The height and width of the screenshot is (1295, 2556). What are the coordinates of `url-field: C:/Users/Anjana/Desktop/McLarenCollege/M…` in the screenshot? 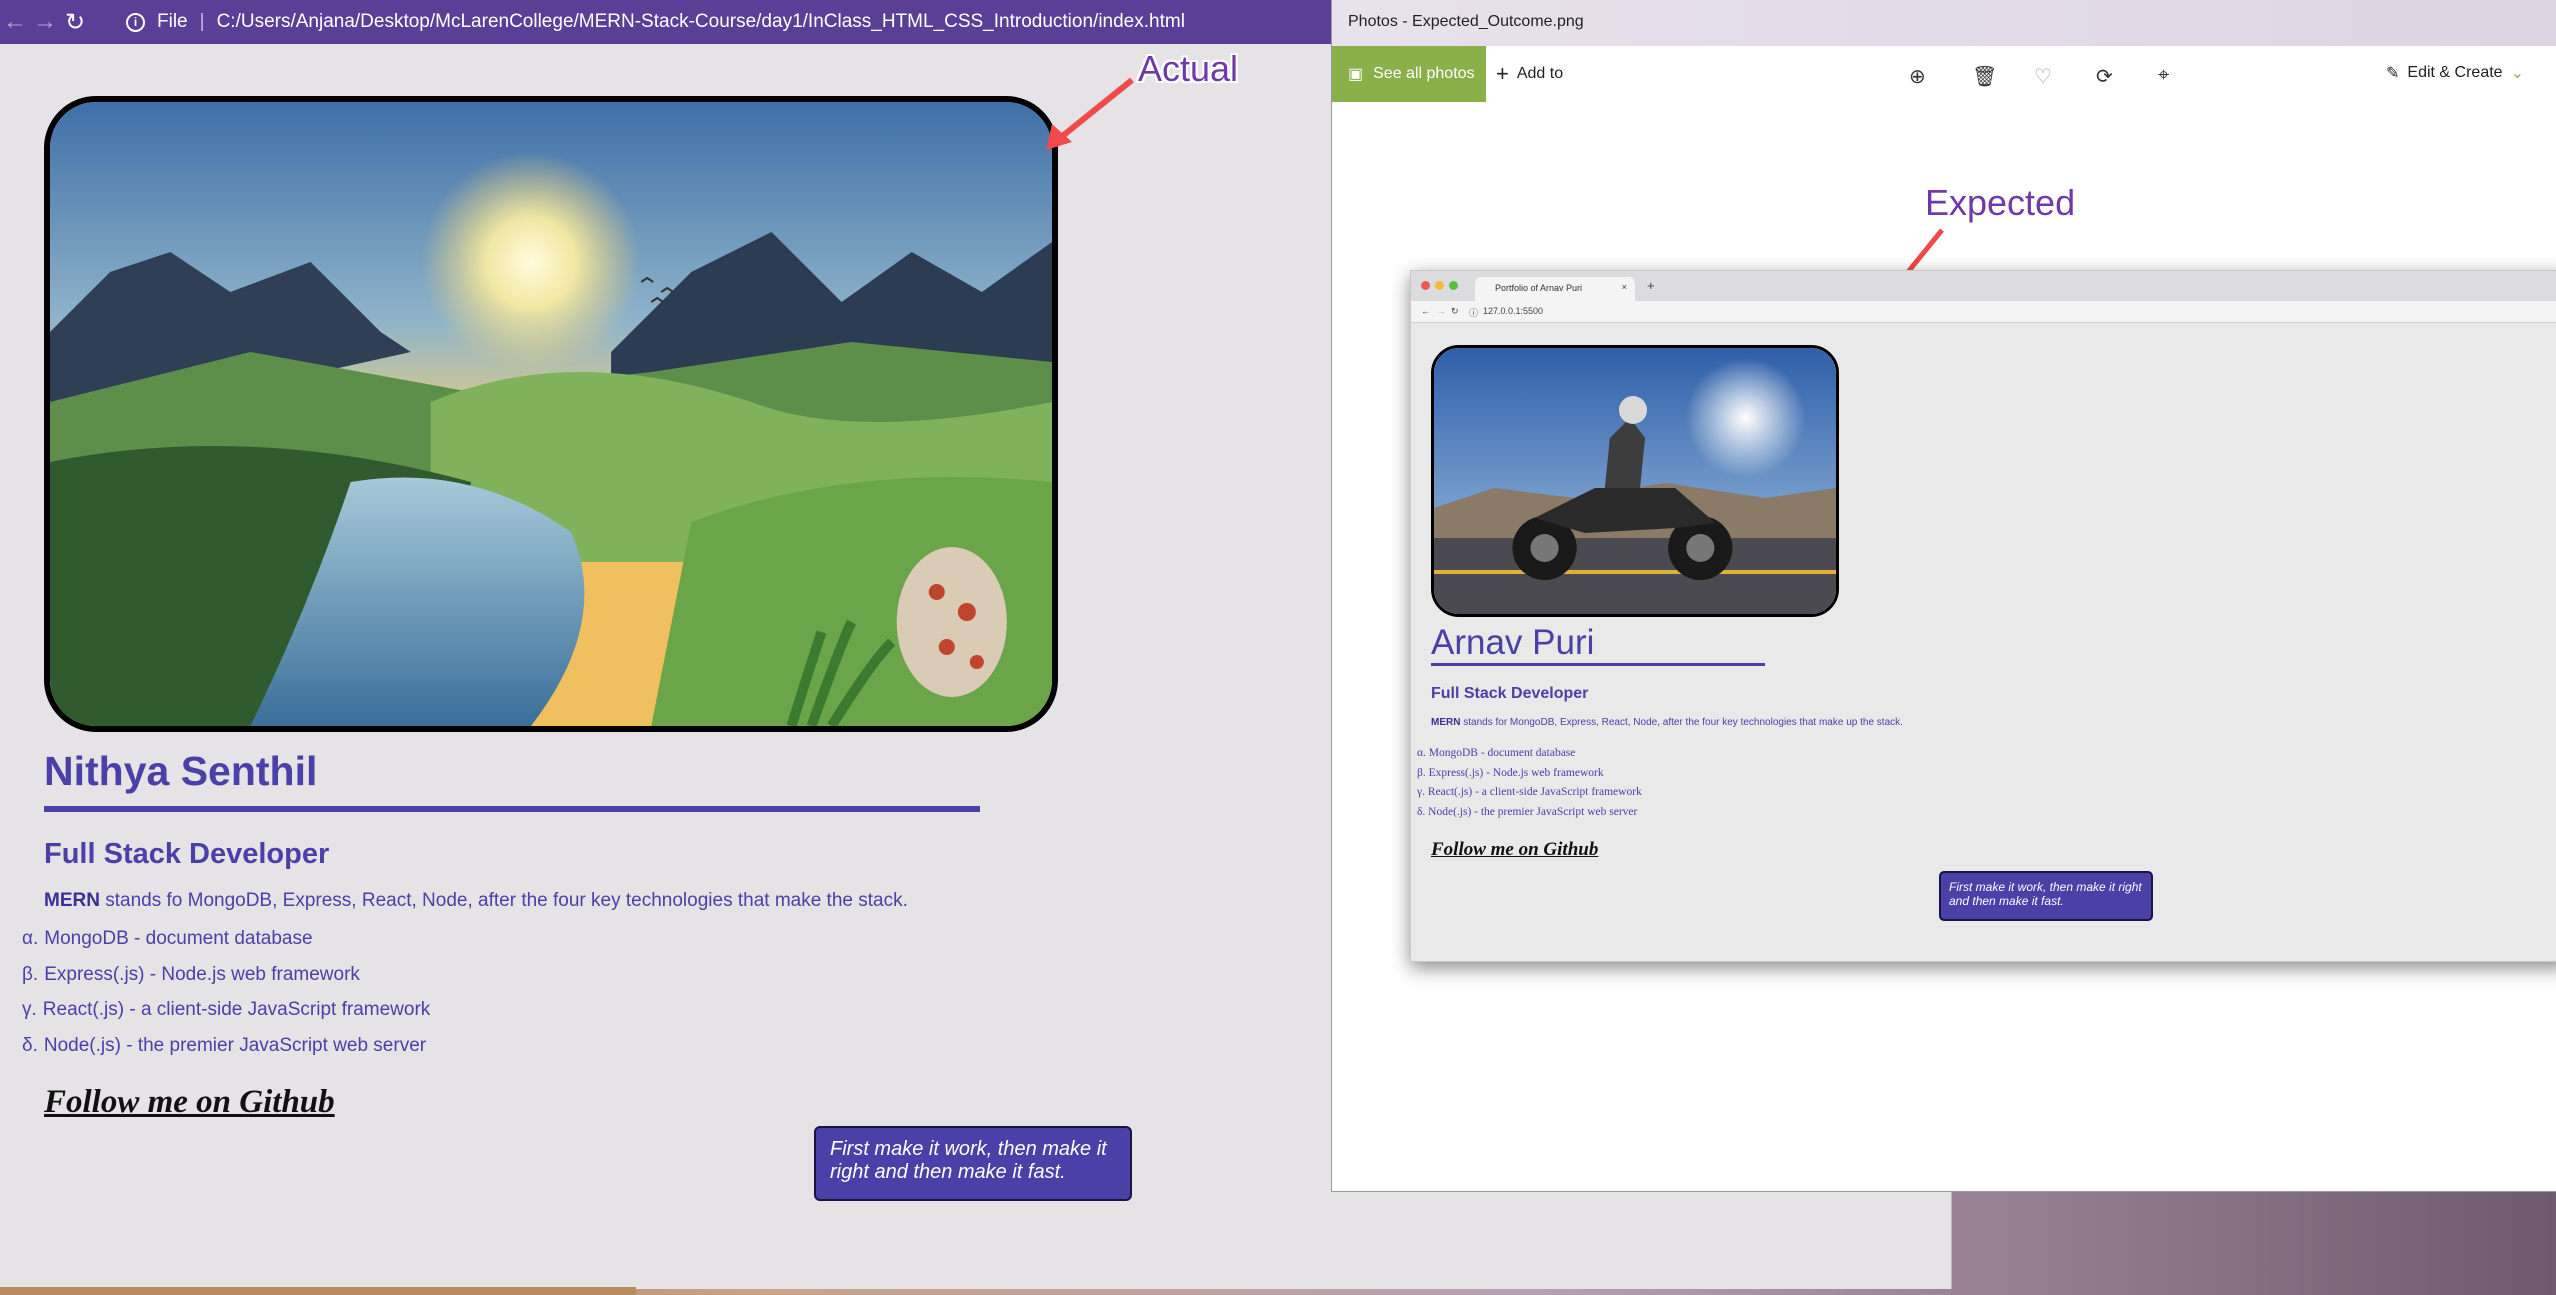 It's located at (701, 22).